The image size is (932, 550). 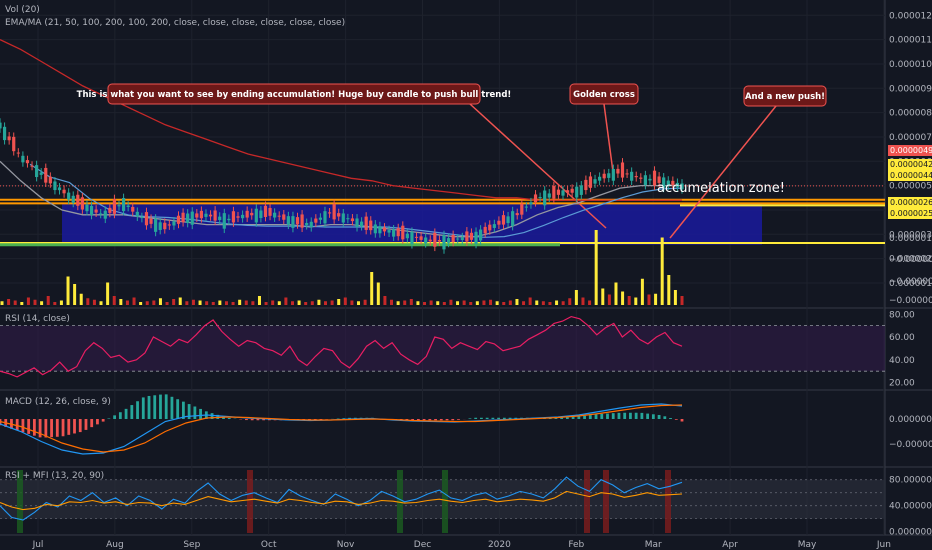 What do you see at coordinates (721, 188) in the screenshot?
I see `zone-label: accumelation zone!` at bounding box center [721, 188].